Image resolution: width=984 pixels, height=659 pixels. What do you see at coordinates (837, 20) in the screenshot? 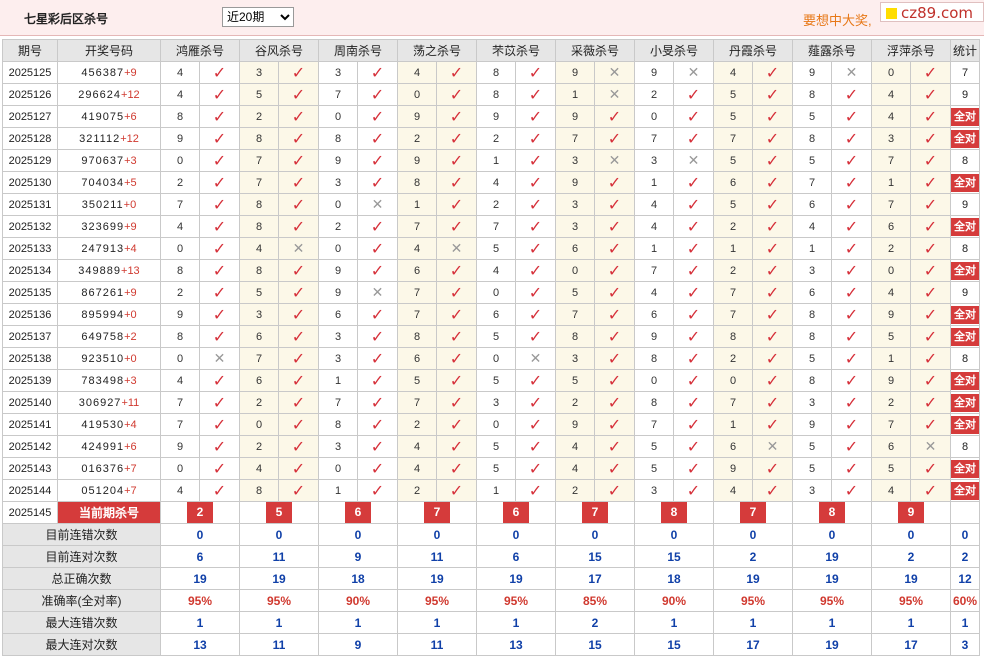
I see `slogan-text: 要想中大奖,` at bounding box center [837, 20].